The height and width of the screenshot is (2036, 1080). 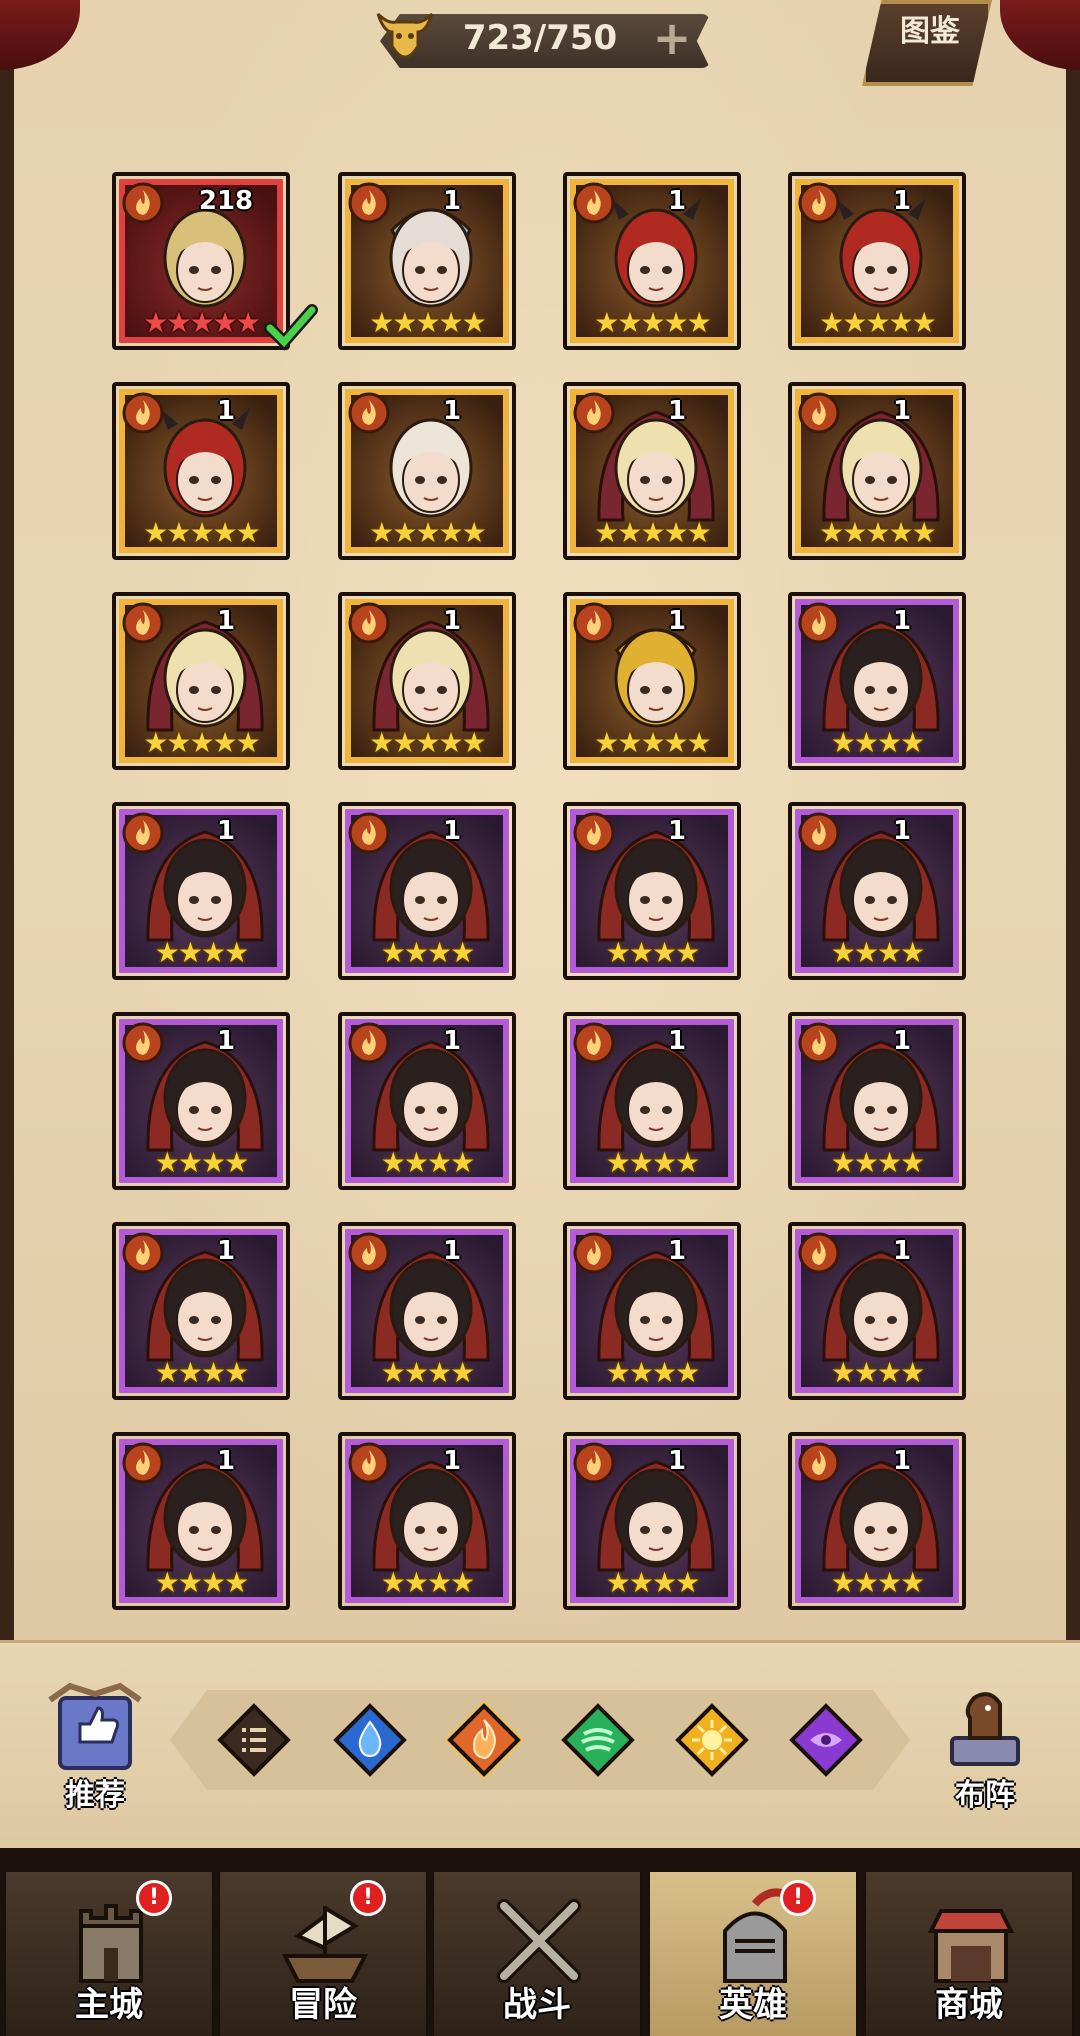 What do you see at coordinates (109, 1954) in the screenshot?
I see `nav-item: 主城!` at bounding box center [109, 1954].